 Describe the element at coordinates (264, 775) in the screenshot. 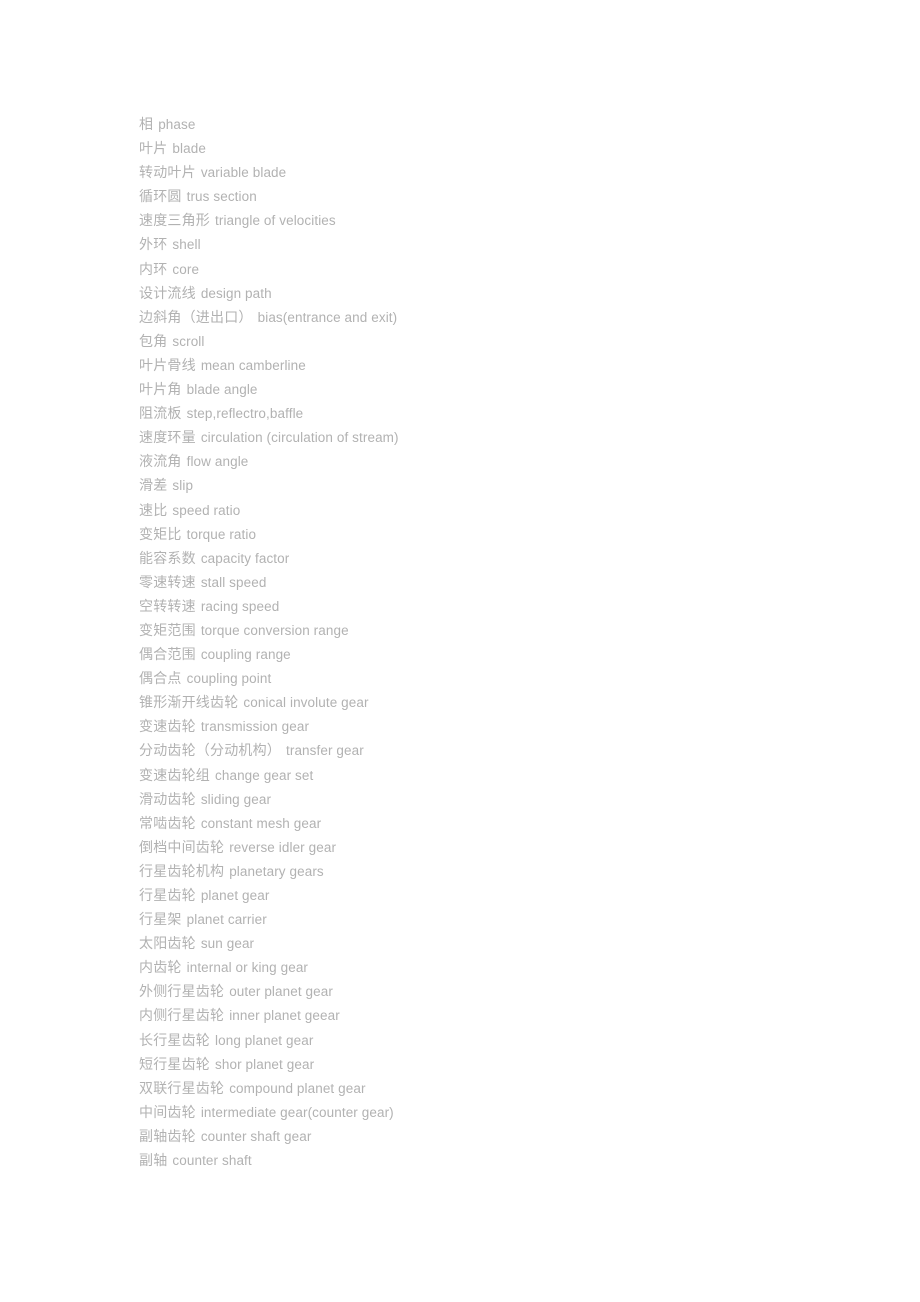

I see `term-english: change gear set` at that location.